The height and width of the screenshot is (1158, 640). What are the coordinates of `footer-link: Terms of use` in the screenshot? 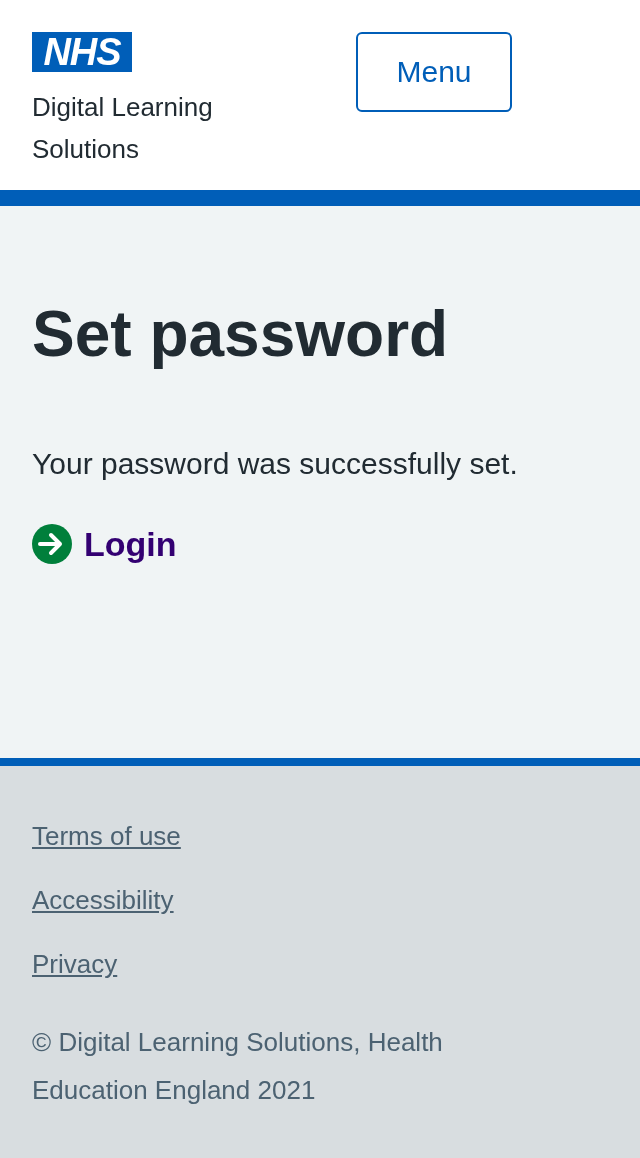 It's located at (106, 836).